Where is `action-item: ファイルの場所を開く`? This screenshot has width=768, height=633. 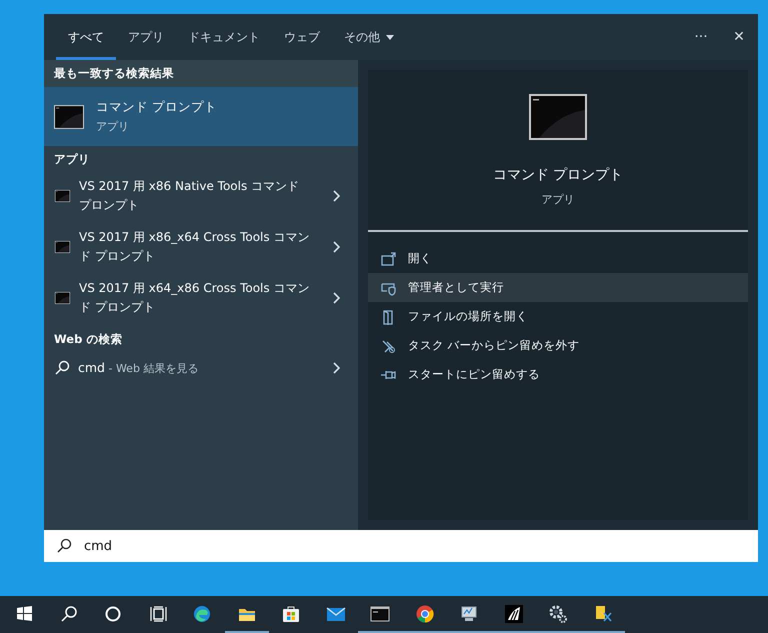
action-item: ファイルの場所を開く is located at coordinates (558, 316).